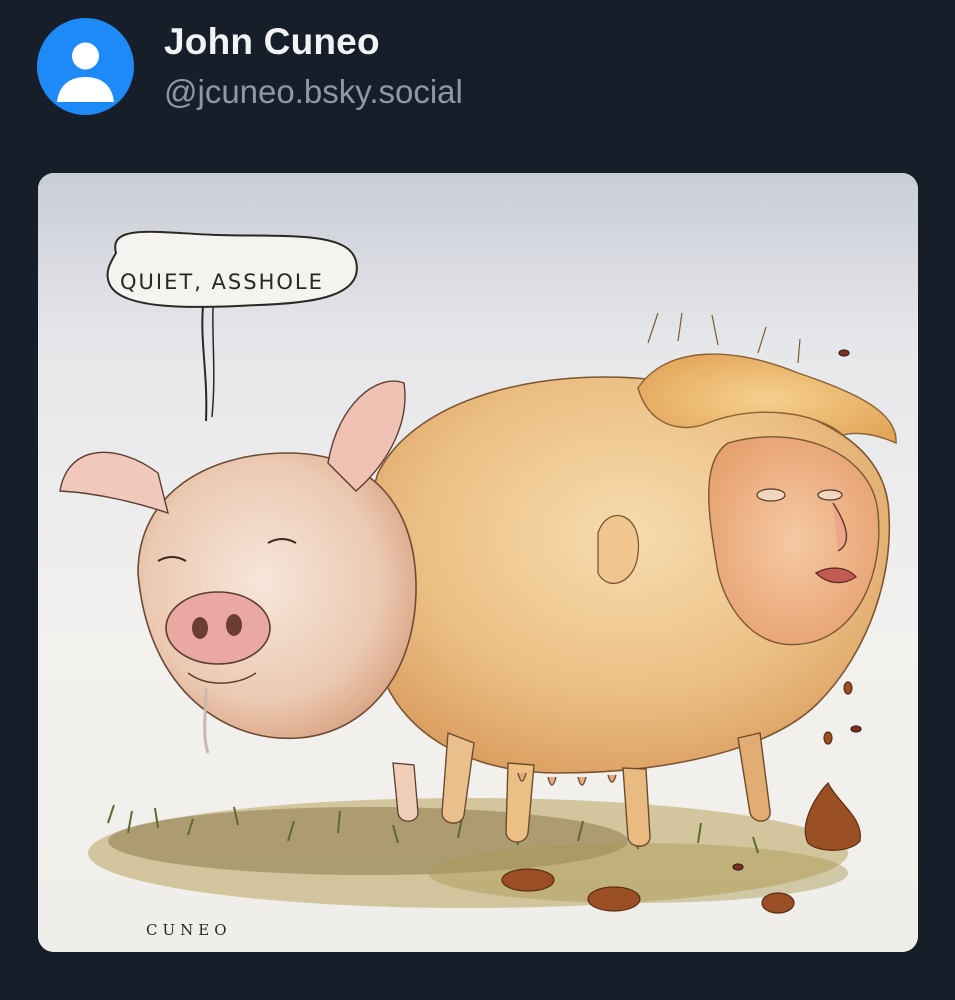 The width and height of the screenshot is (955, 1000). What do you see at coordinates (468, 853) in the screenshot?
I see `ground` at bounding box center [468, 853].